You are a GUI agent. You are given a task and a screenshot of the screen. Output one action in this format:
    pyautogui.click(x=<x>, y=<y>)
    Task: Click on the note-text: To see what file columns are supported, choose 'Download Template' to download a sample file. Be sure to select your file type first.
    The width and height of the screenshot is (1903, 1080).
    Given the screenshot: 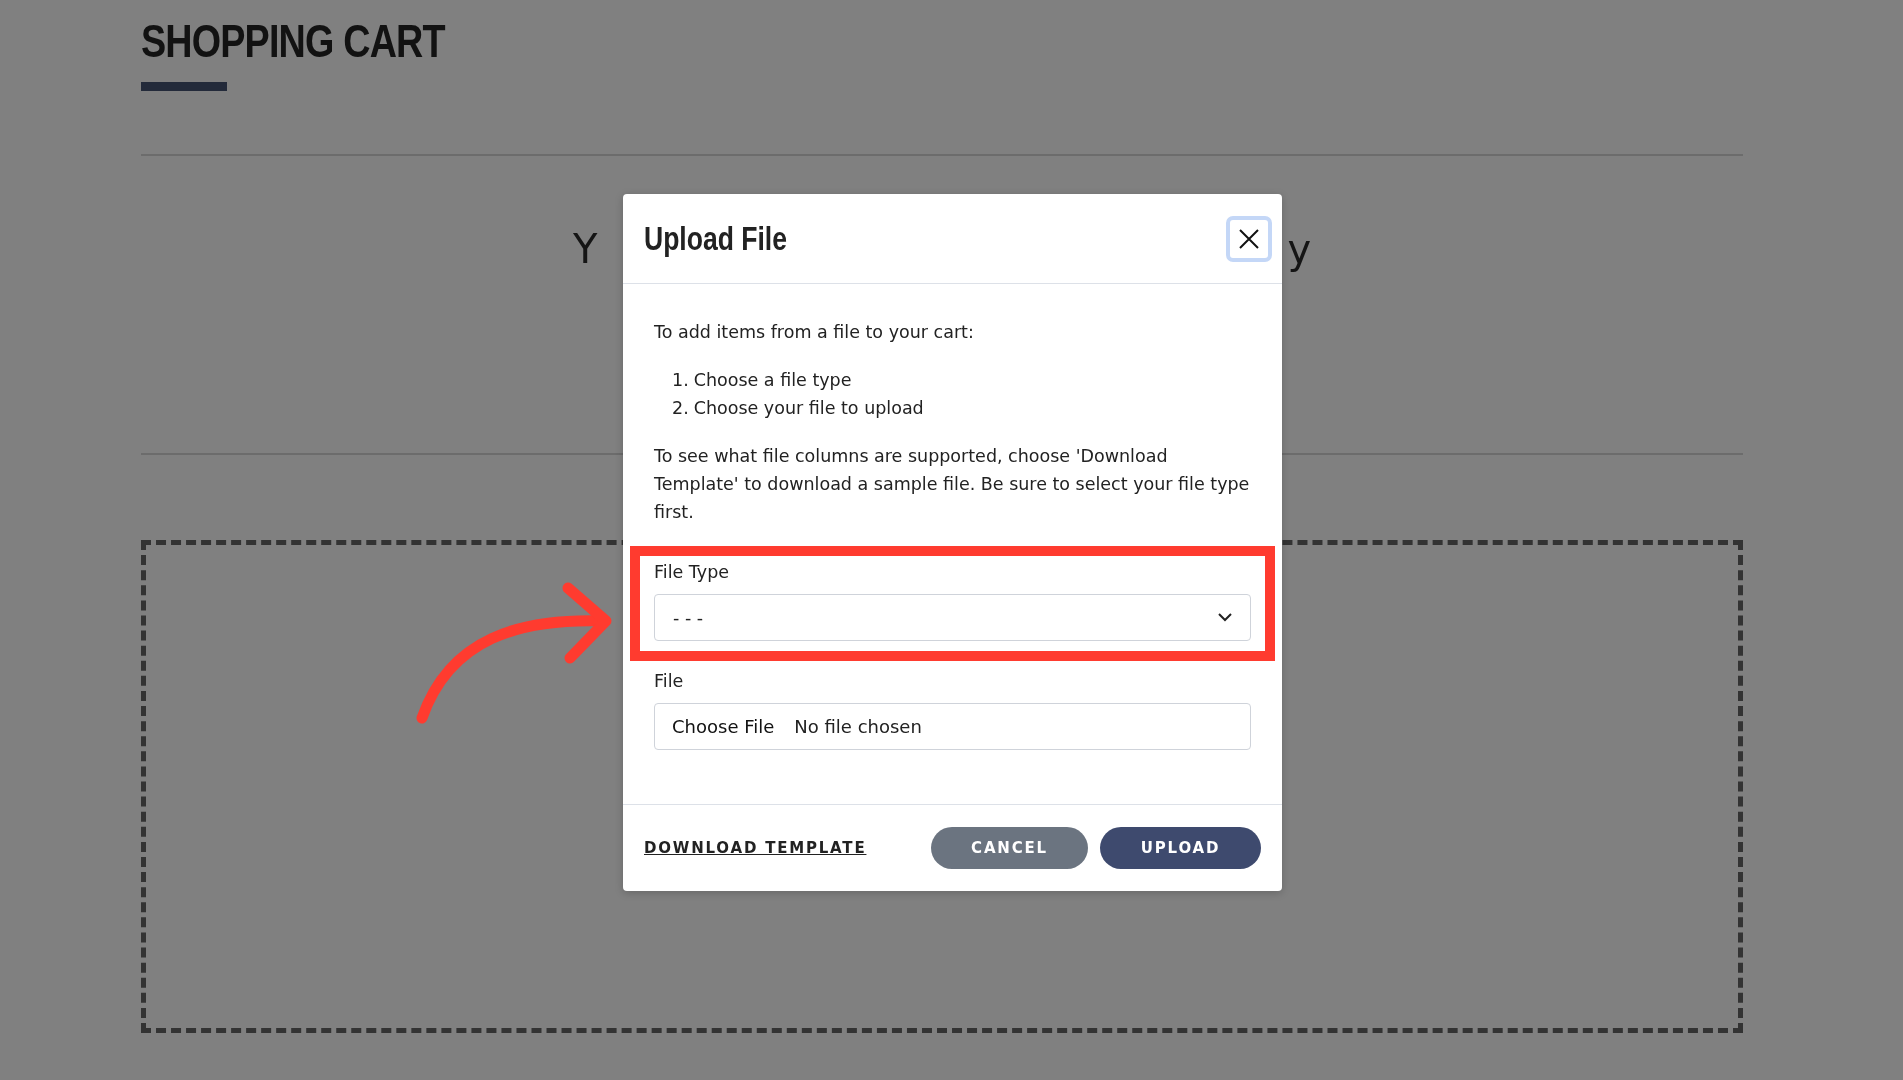 What is the action you would take?
    pyautogui.click(x=952, y=484)
    